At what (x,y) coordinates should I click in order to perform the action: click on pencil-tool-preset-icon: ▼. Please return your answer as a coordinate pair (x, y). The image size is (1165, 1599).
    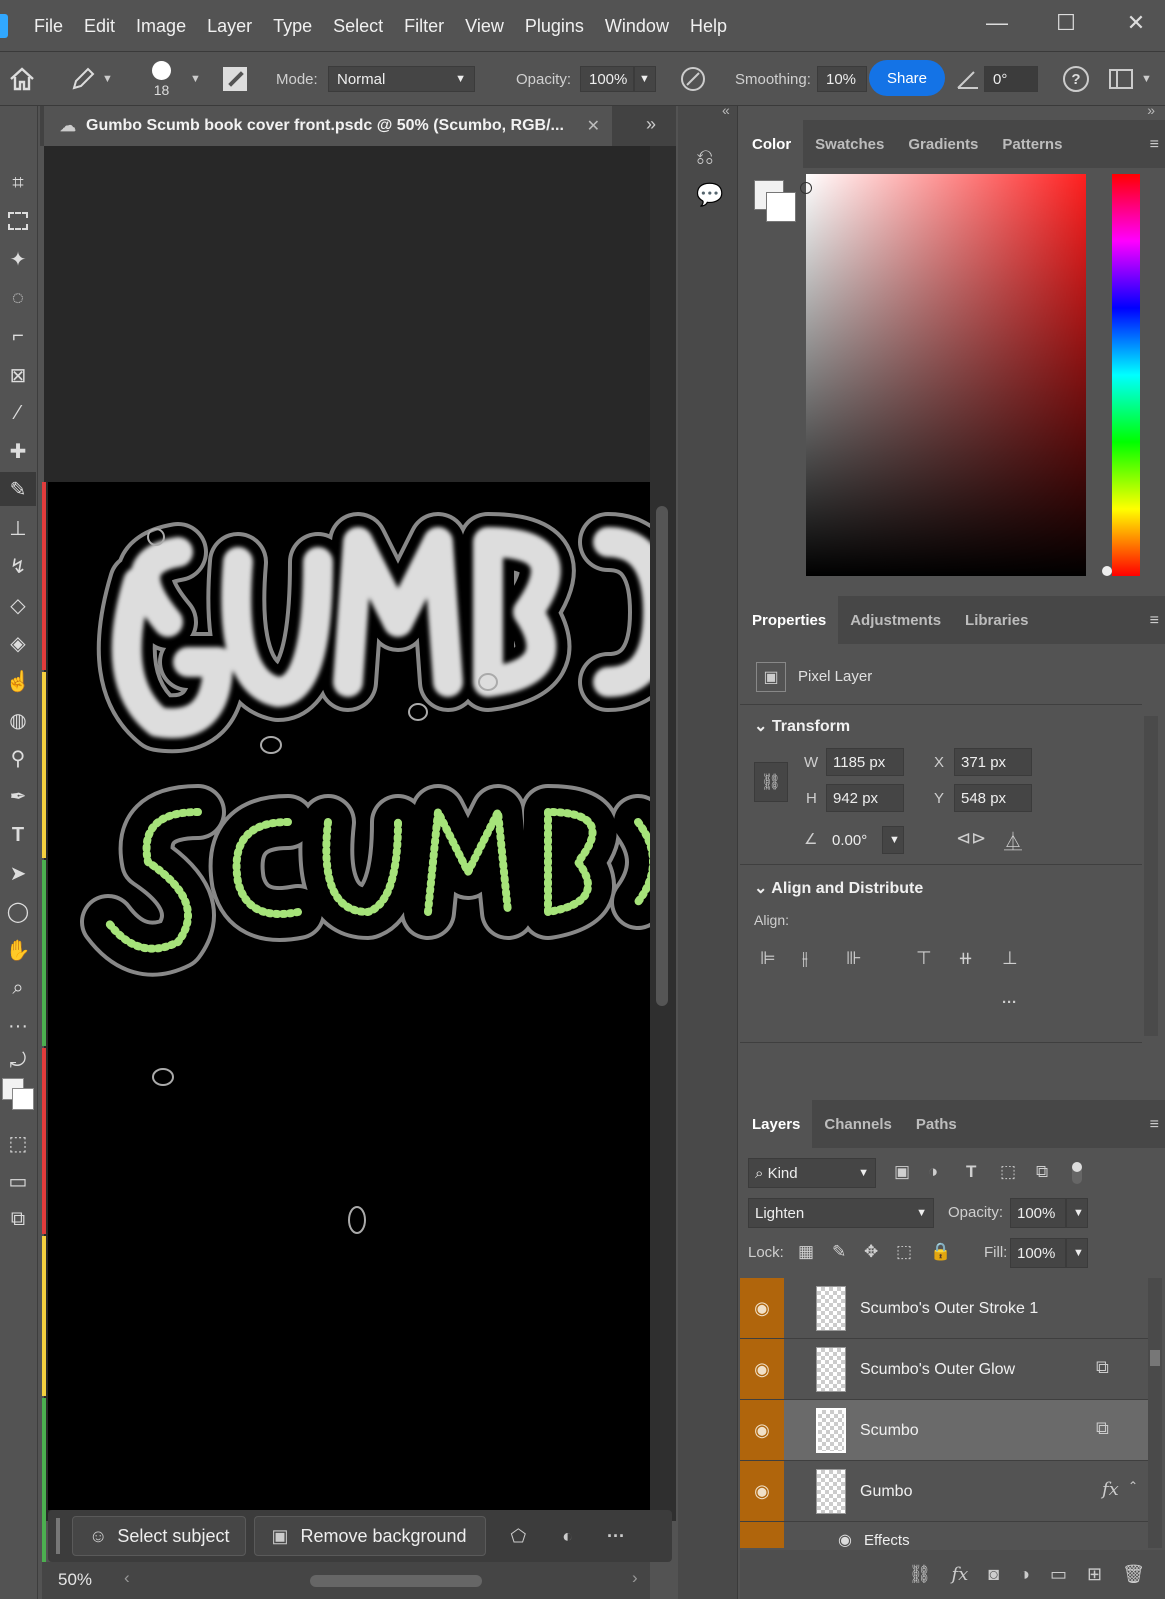
    Looking at the image, I should click on (91, 79).